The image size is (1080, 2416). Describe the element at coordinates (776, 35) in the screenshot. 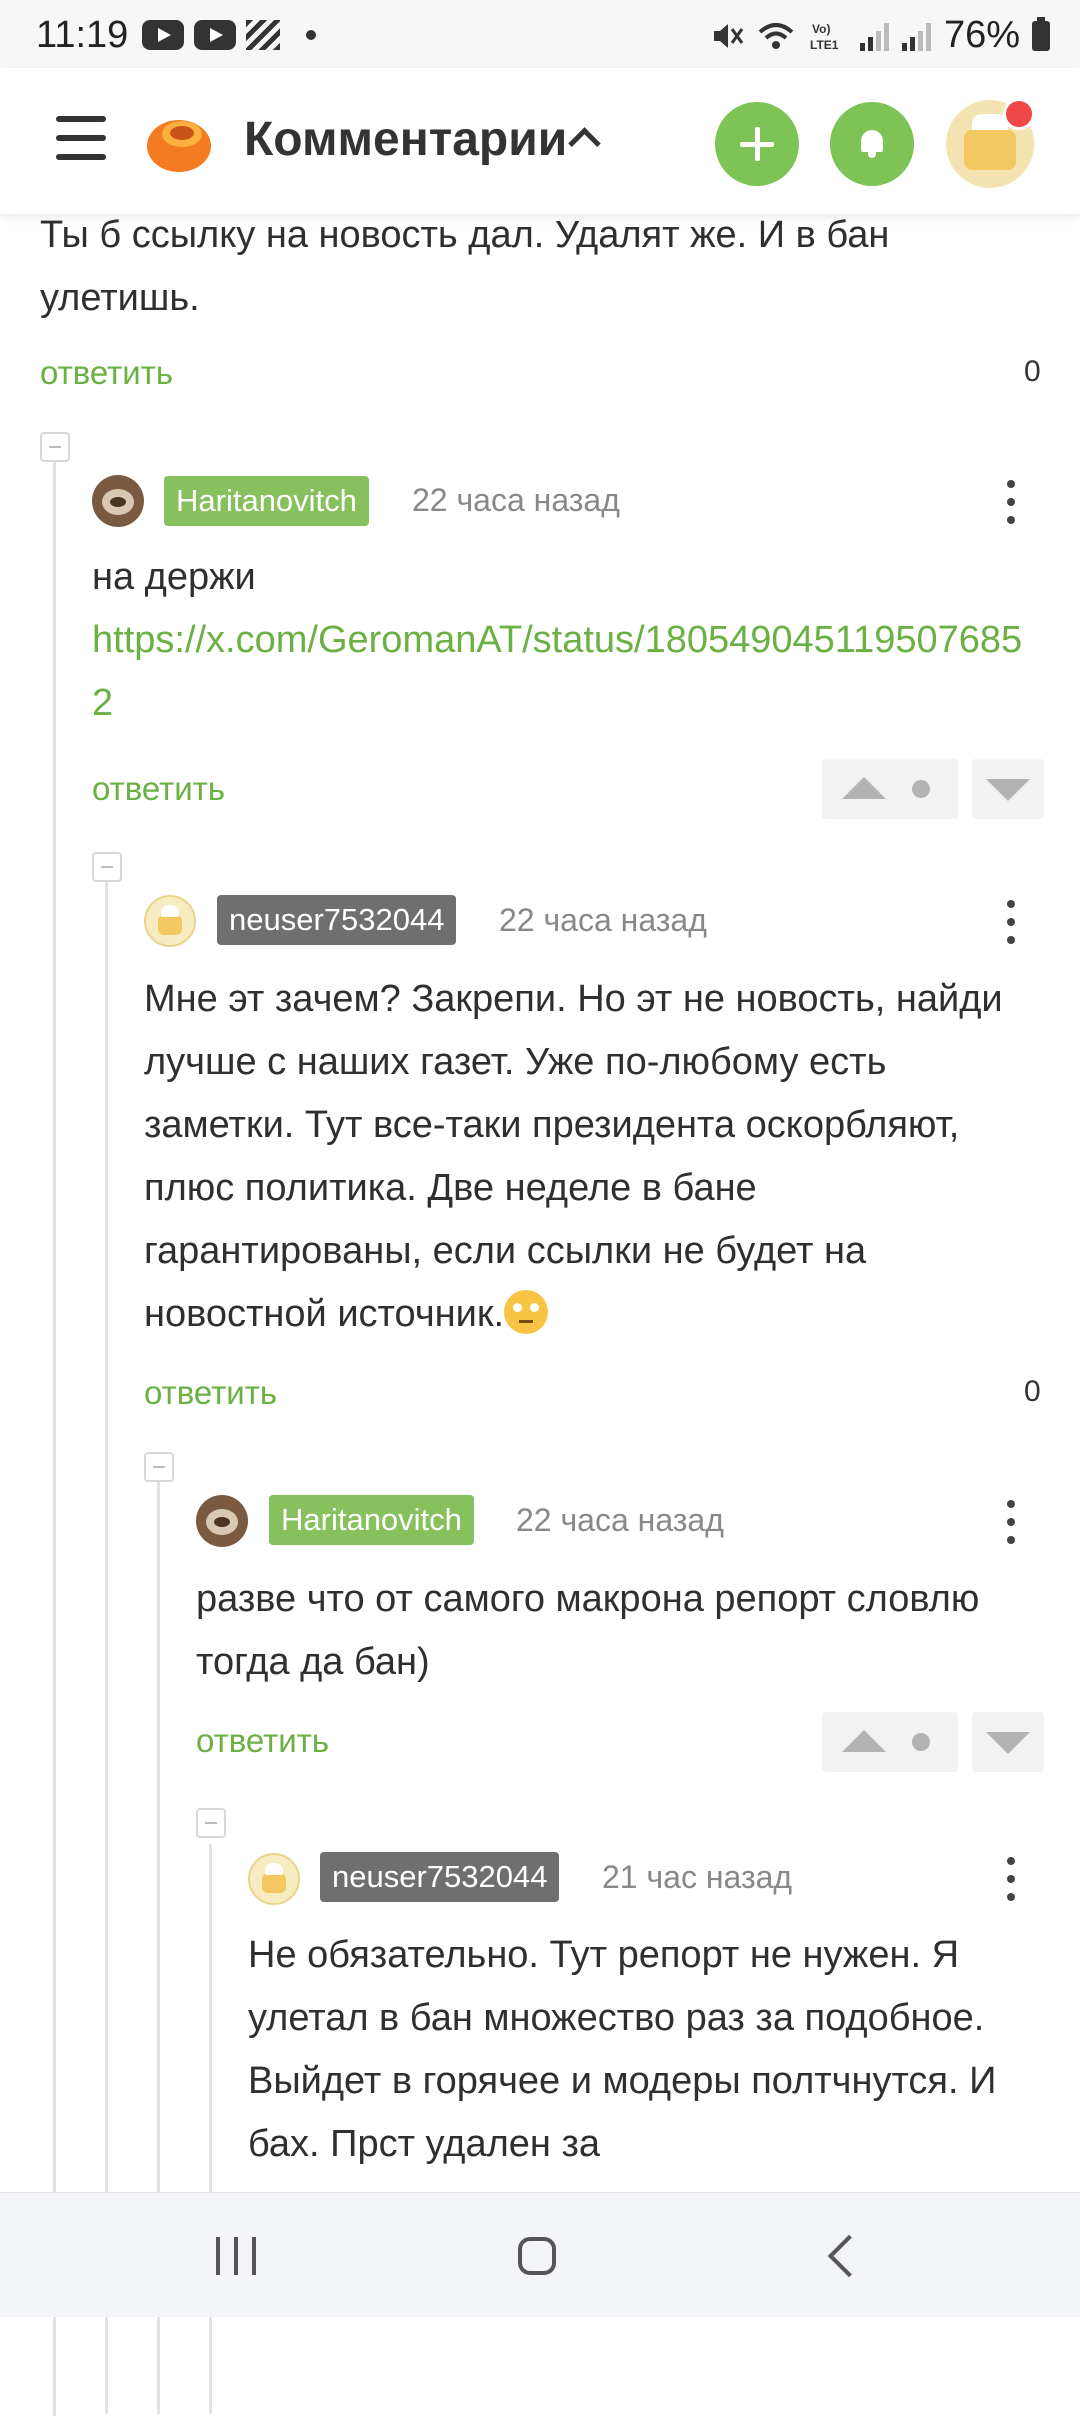

I see `wifi-icon` at that location.